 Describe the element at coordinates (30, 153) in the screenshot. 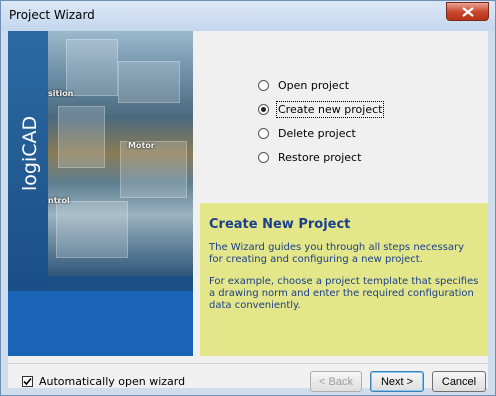

I see `logo-text: logiCAD` at that location.